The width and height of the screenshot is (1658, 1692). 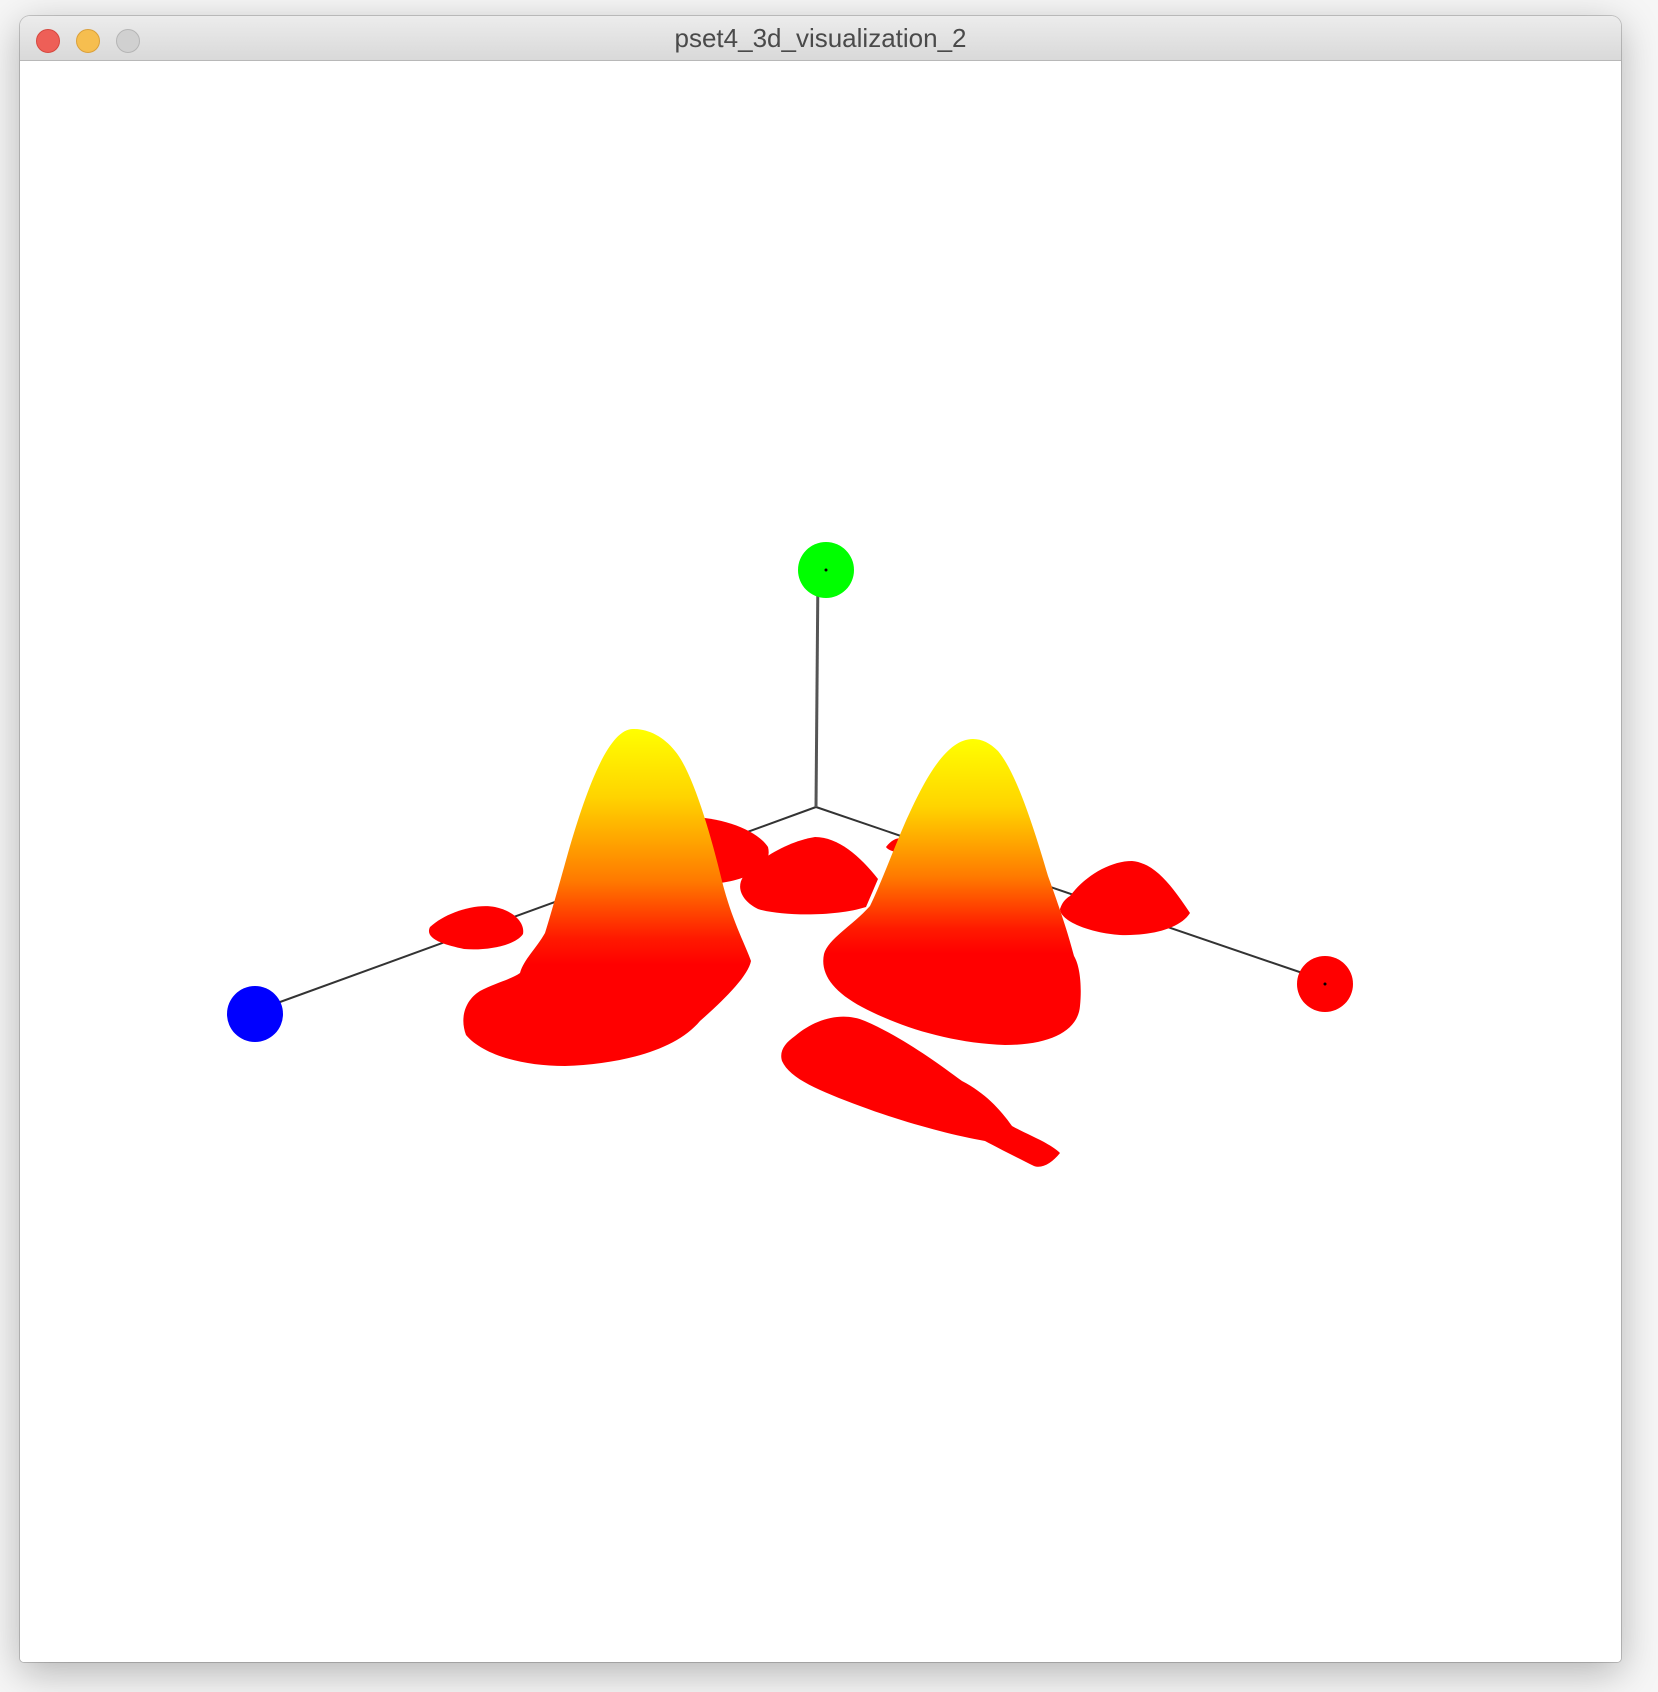 I want to click on left-peak-surface, so click(x=607, y=897).